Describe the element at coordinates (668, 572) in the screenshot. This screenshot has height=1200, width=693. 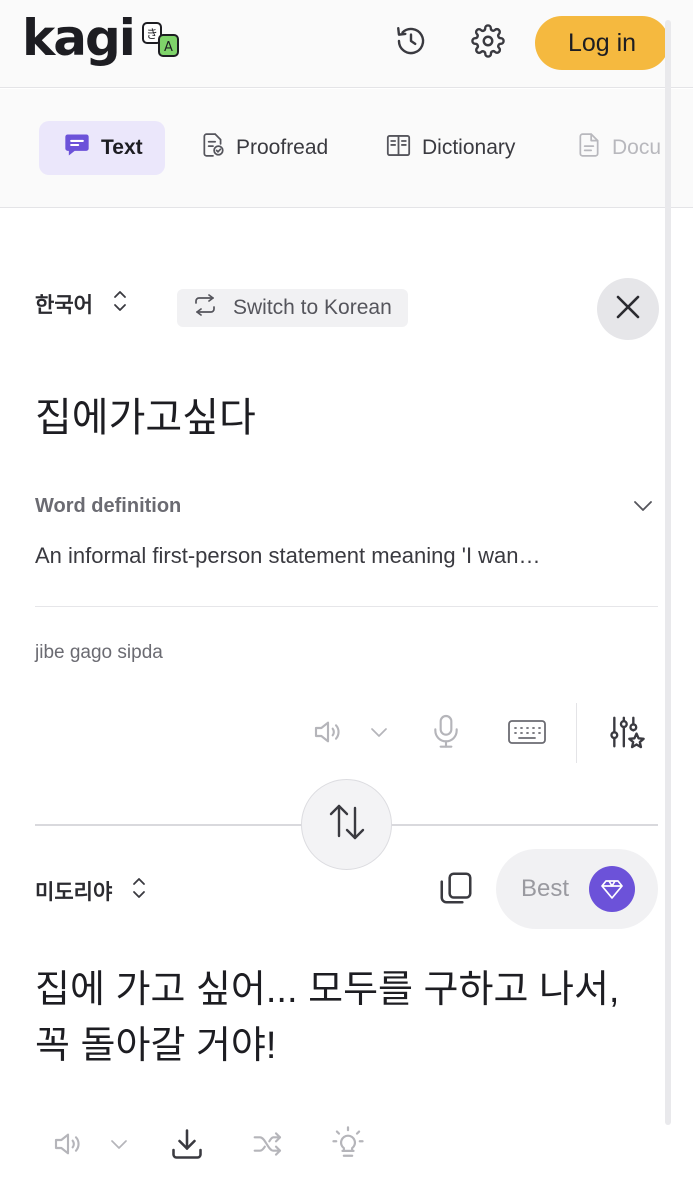
I see `page-scrollbar` at that location.